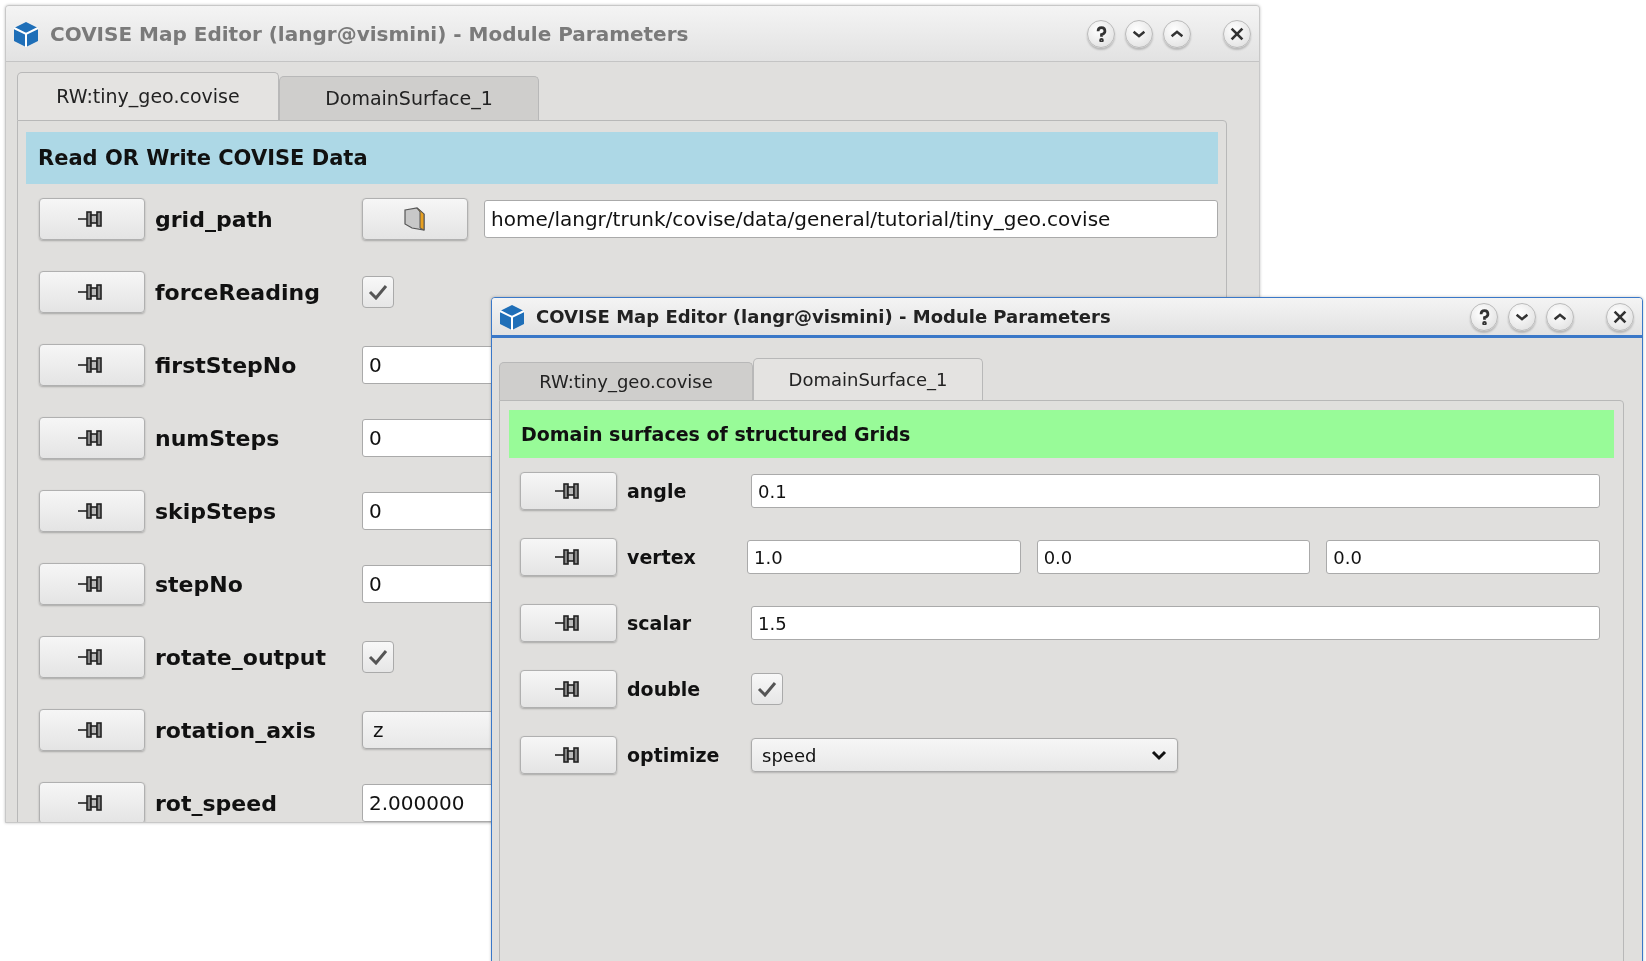 The image size is (1646, 961). Describe the element at coordinates (657, 491) in the screenshot. I see `parameter-label: angle` at that location.